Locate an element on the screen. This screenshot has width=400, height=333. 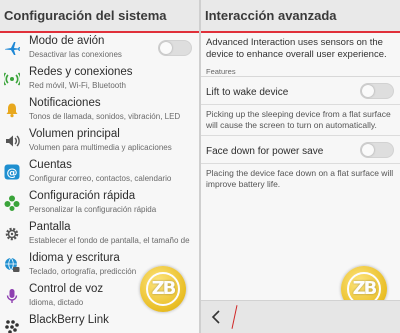
face-down-power-save-title: Face down for power save is located at coordinates (265, 151).